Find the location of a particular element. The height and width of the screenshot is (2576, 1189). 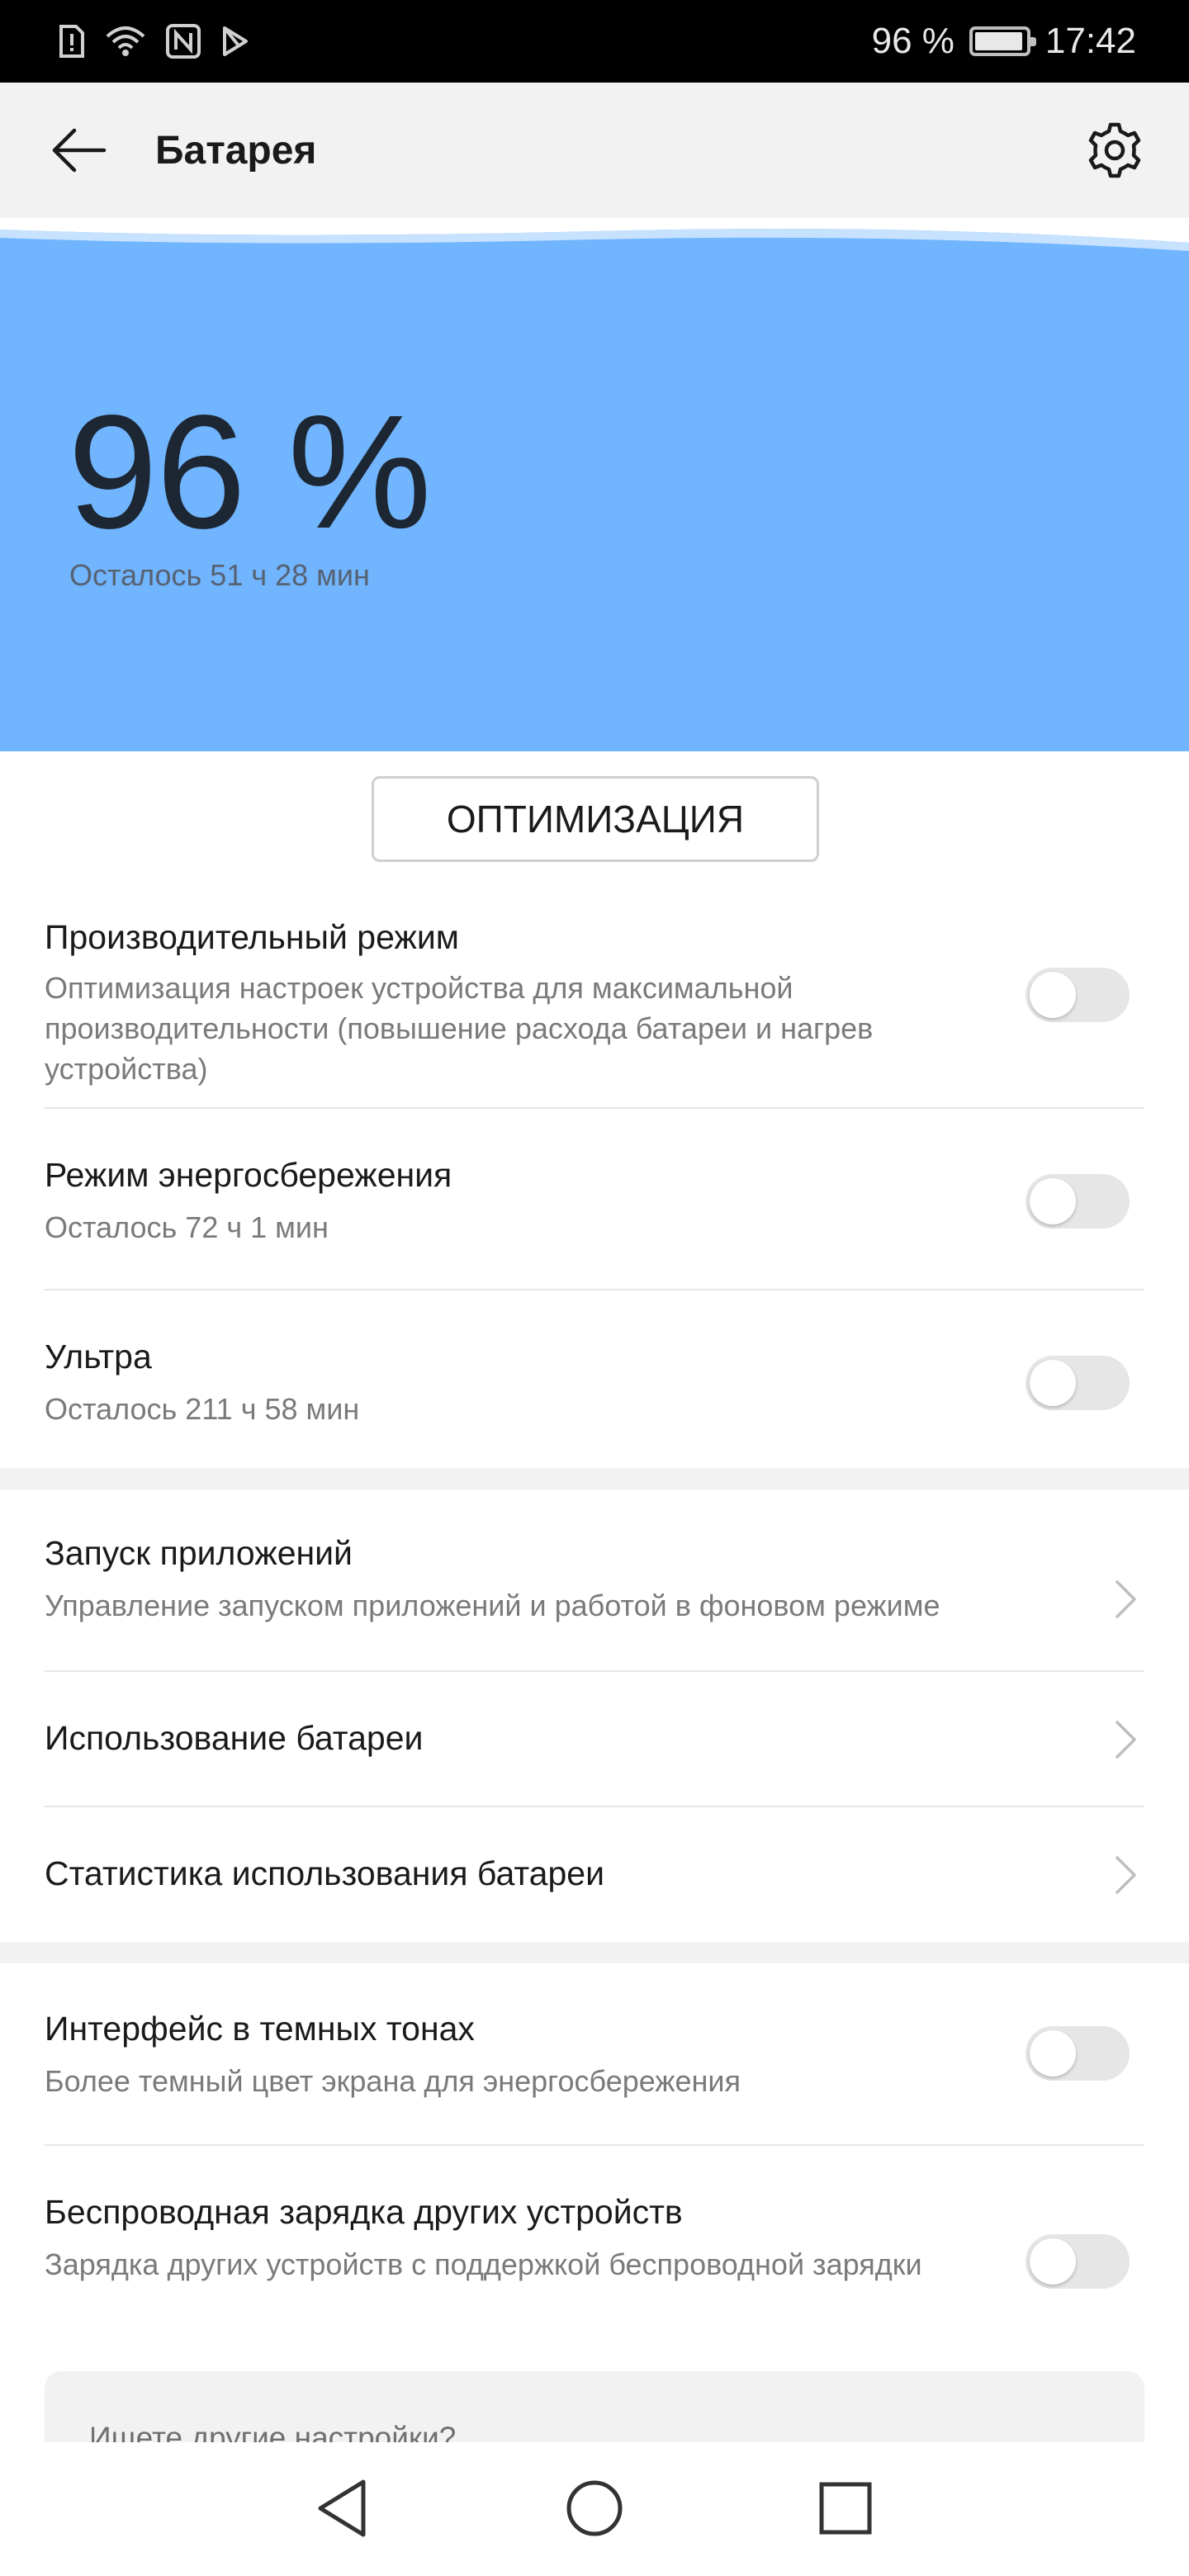

nav-recents-button is located at coordinates (845, 2508).